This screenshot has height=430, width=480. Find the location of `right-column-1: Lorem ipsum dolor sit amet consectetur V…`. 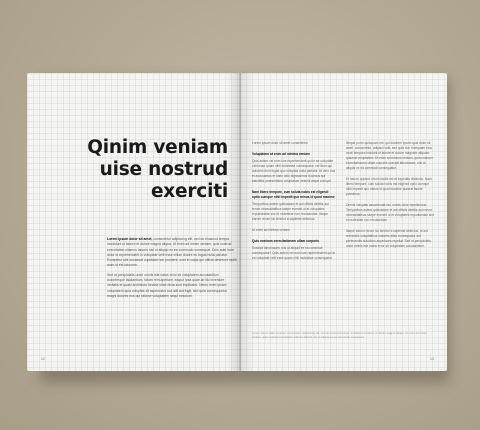

right-column-1: Lorem ipsum dolor sit amet consectetur V… is located at coordinates (294, 204).